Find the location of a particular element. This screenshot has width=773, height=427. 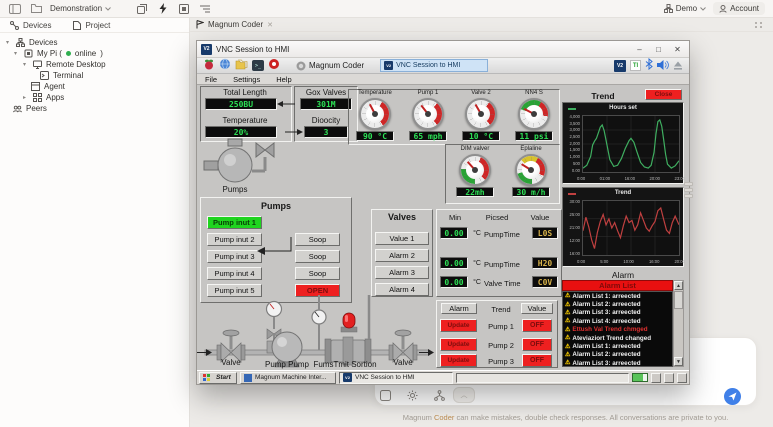

pump-inut-1-button: Pump inut 1 is located at coordinates (234, 222).